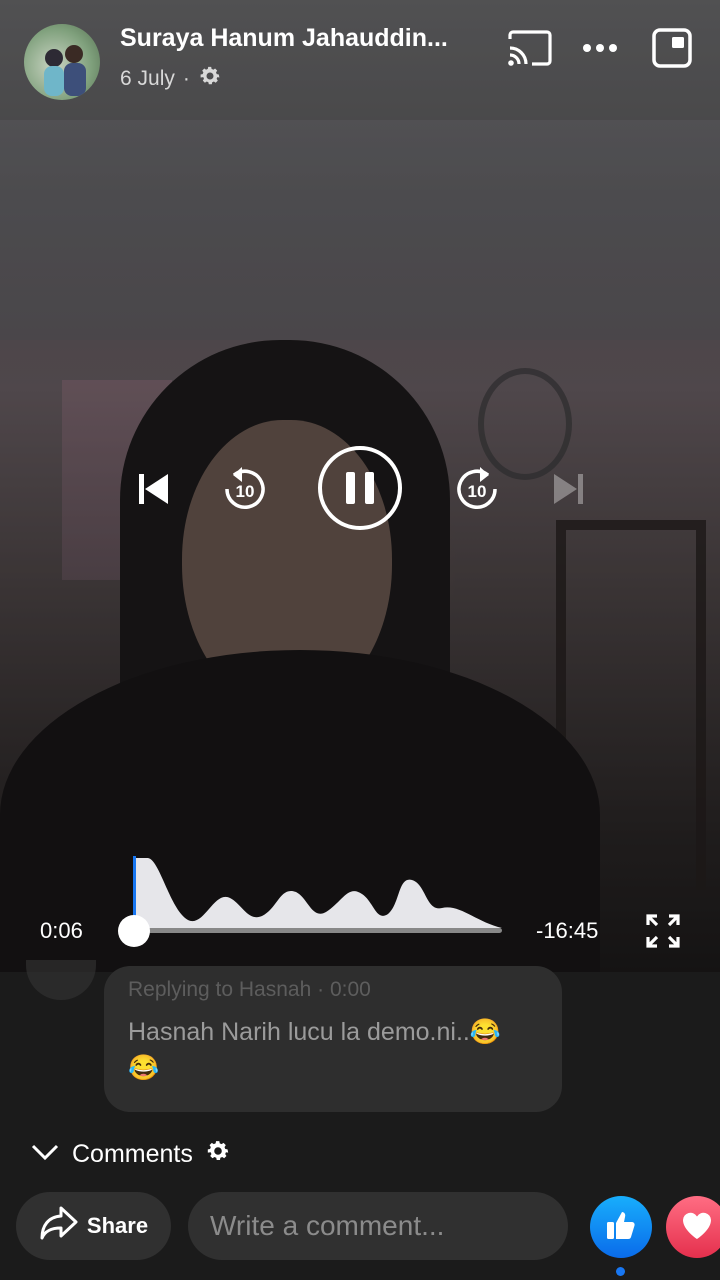 The image size is (720, 1280). I want to click on thumbs-up-icon, so click(621, 1227).